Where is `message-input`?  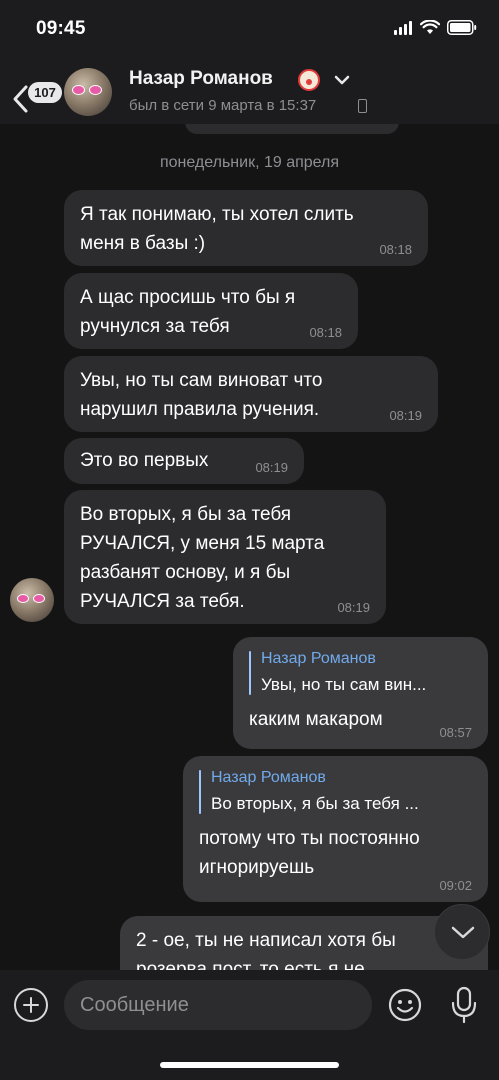
message-input is located at coordinates (218, 1005).